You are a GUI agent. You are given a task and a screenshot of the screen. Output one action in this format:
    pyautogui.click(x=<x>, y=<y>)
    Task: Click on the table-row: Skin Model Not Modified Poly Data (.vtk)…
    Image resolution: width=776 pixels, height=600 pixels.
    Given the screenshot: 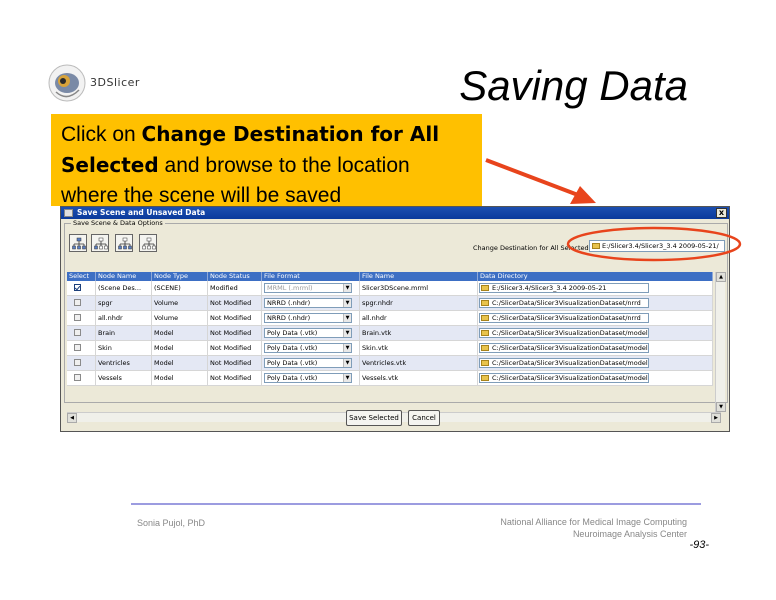 What is the action you would take?
    pyautogui.click(x=390, y=348)
    